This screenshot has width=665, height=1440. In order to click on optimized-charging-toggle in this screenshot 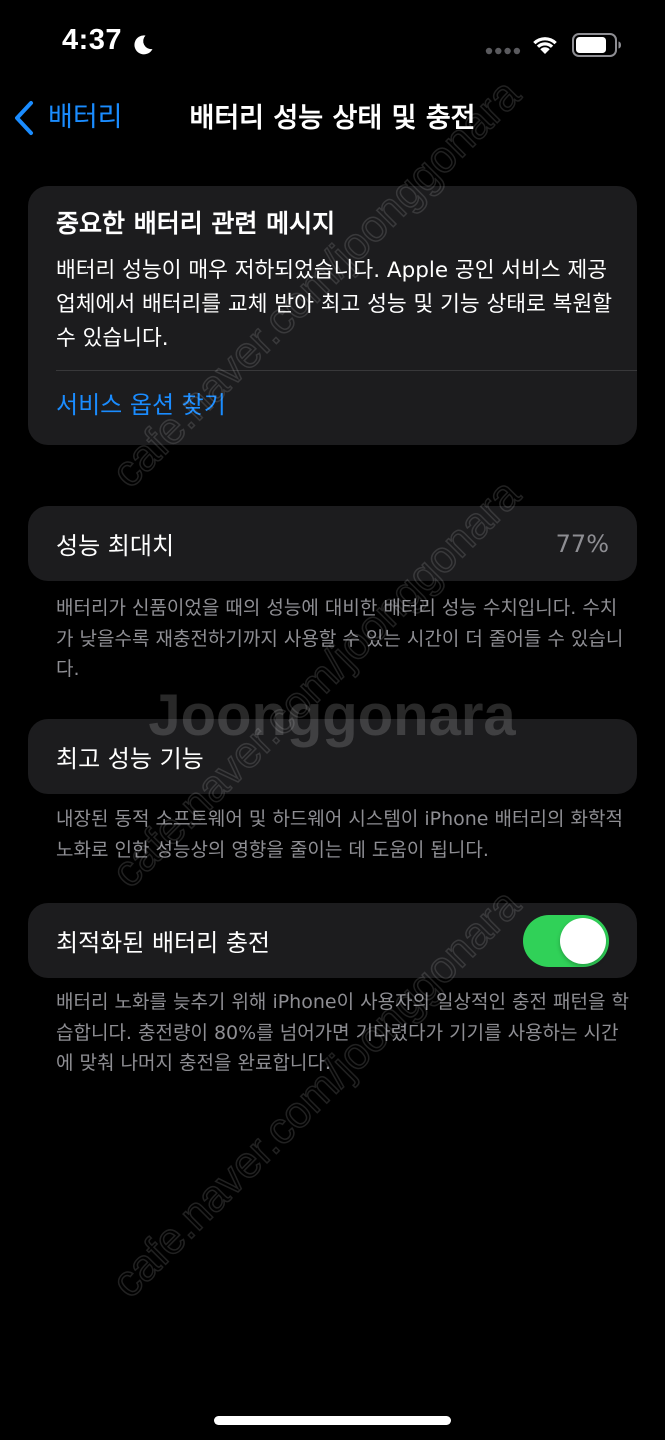, I will do `click(566, 940)`.